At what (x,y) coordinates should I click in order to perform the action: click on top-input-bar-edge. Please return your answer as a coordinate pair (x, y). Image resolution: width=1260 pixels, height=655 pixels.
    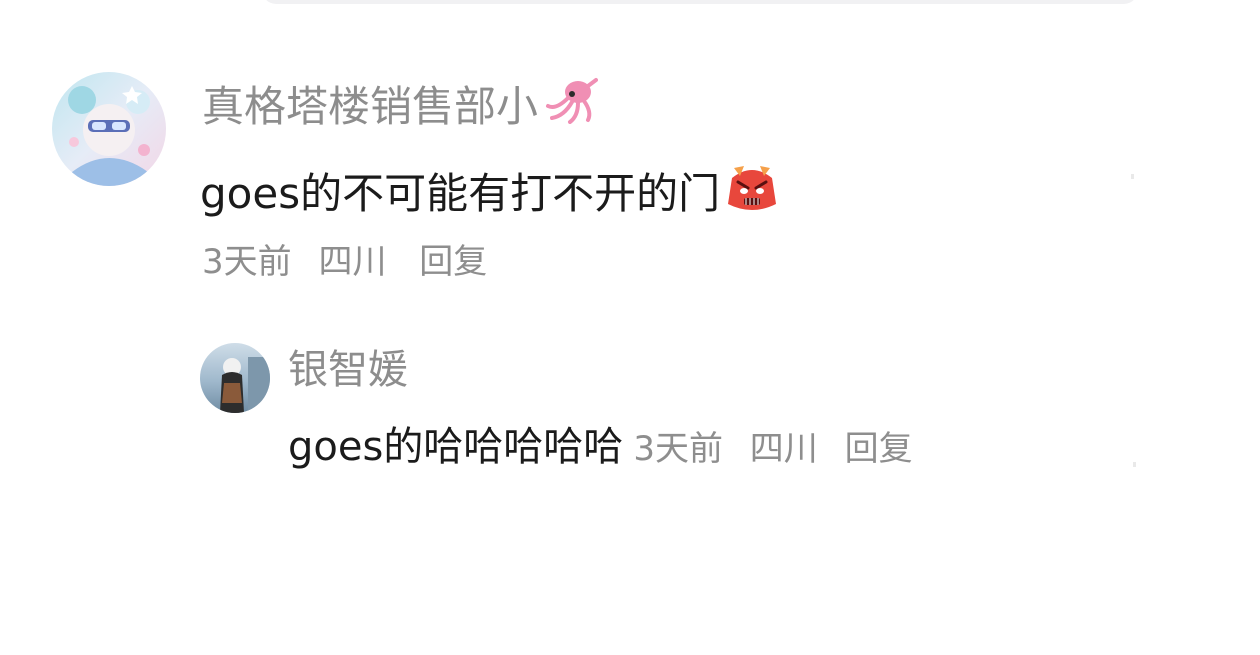
    Looking at the image, I should click on (700, 2).